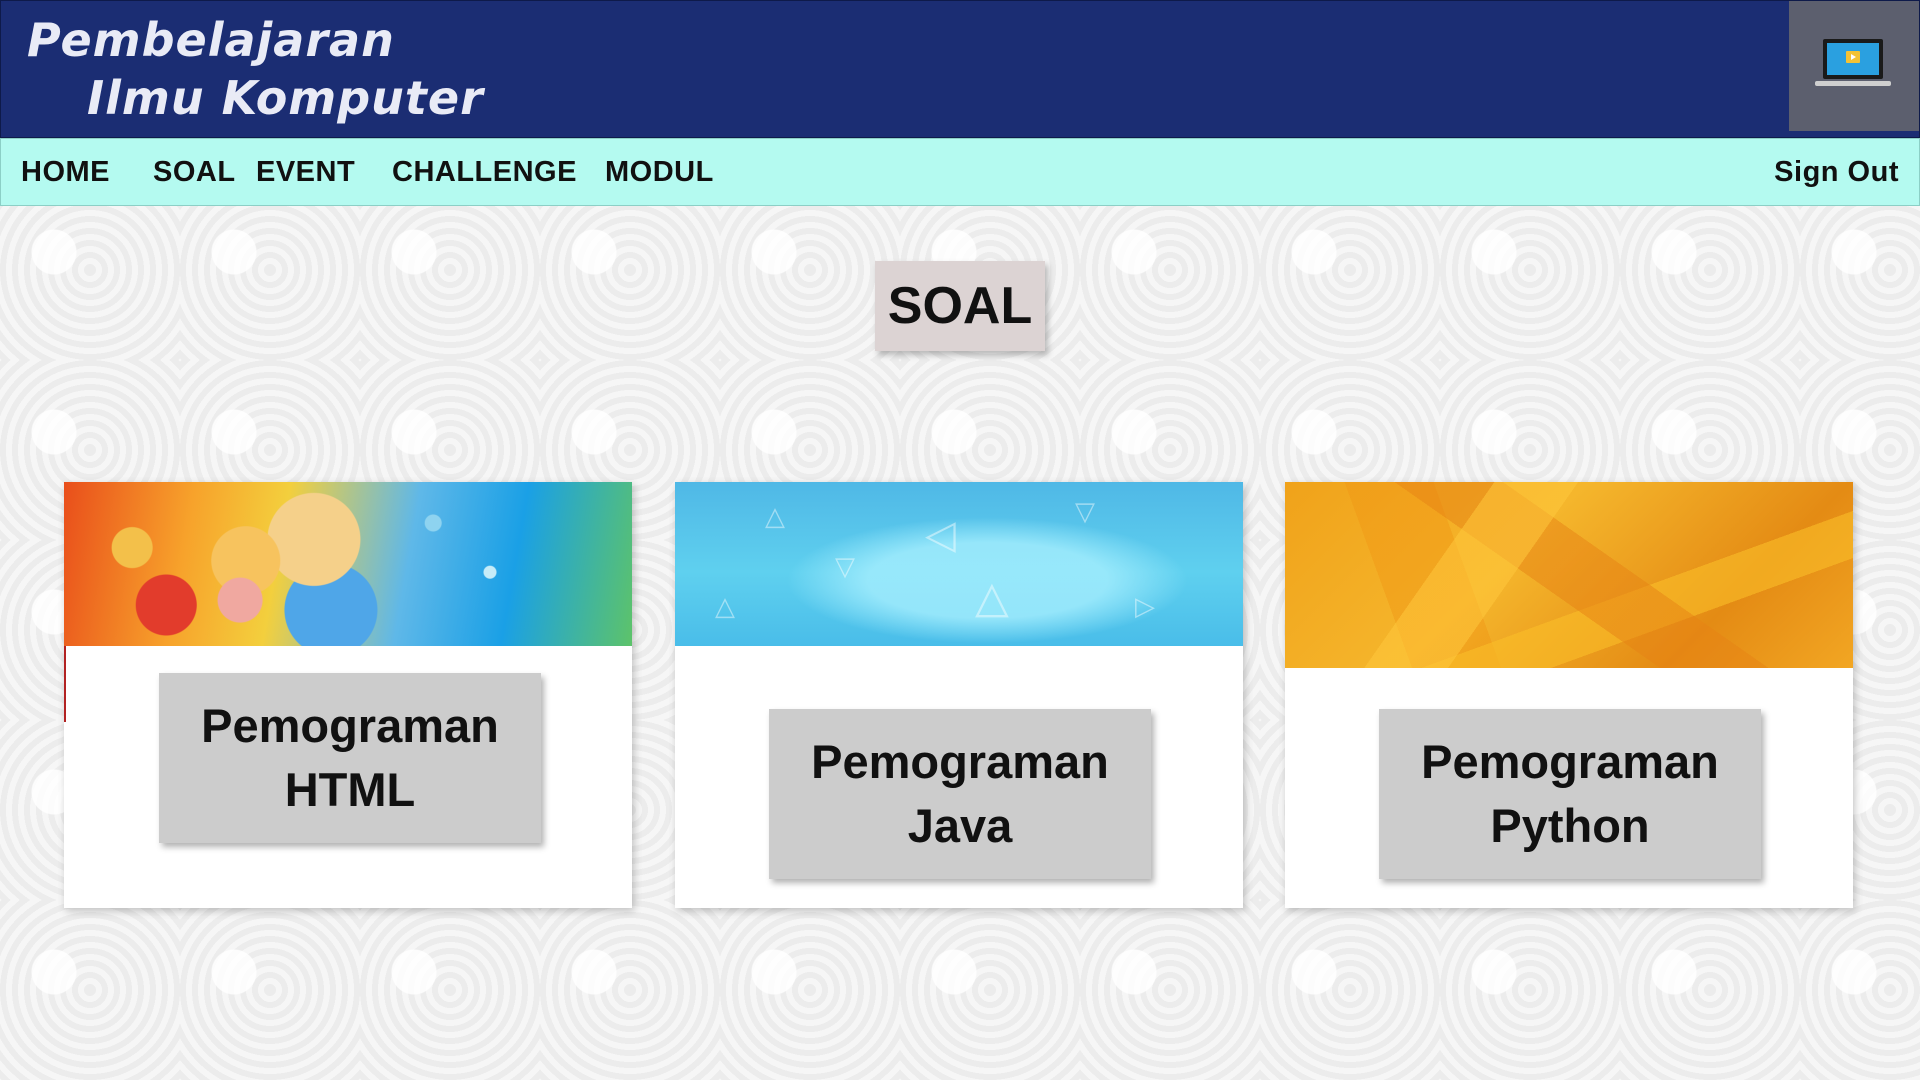  I want to click on app-brand: Pembelajaran Ilmu Komputer, so click(255, 69).